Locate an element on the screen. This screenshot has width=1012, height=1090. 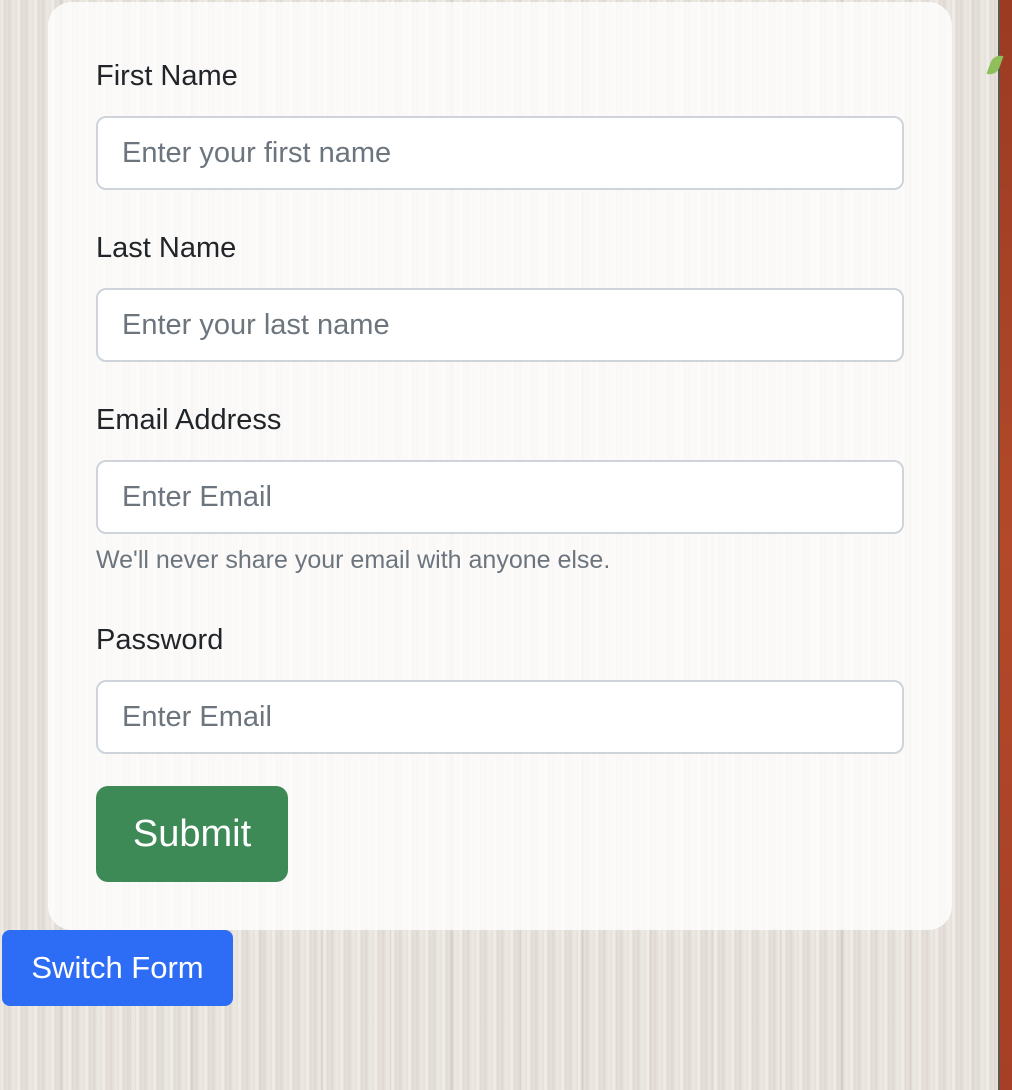
background-edge-decoration is located at coordinates (1006, 545).